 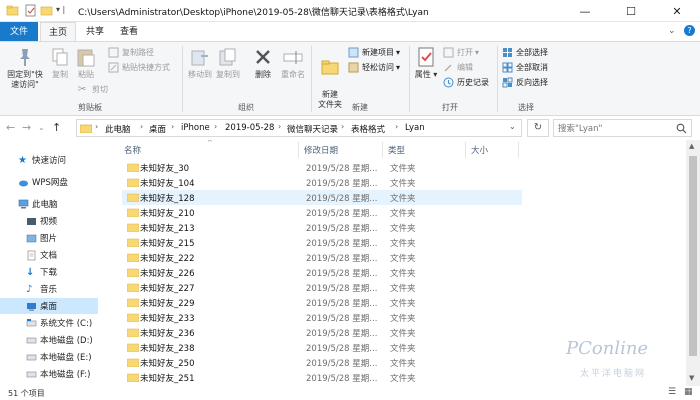 What do you see at coordinates (322, 272) in the screenshot?
I see `table-row: 未知好友_226 2019/5/28 星期... 文件夹` at bounding box center [322, 272].